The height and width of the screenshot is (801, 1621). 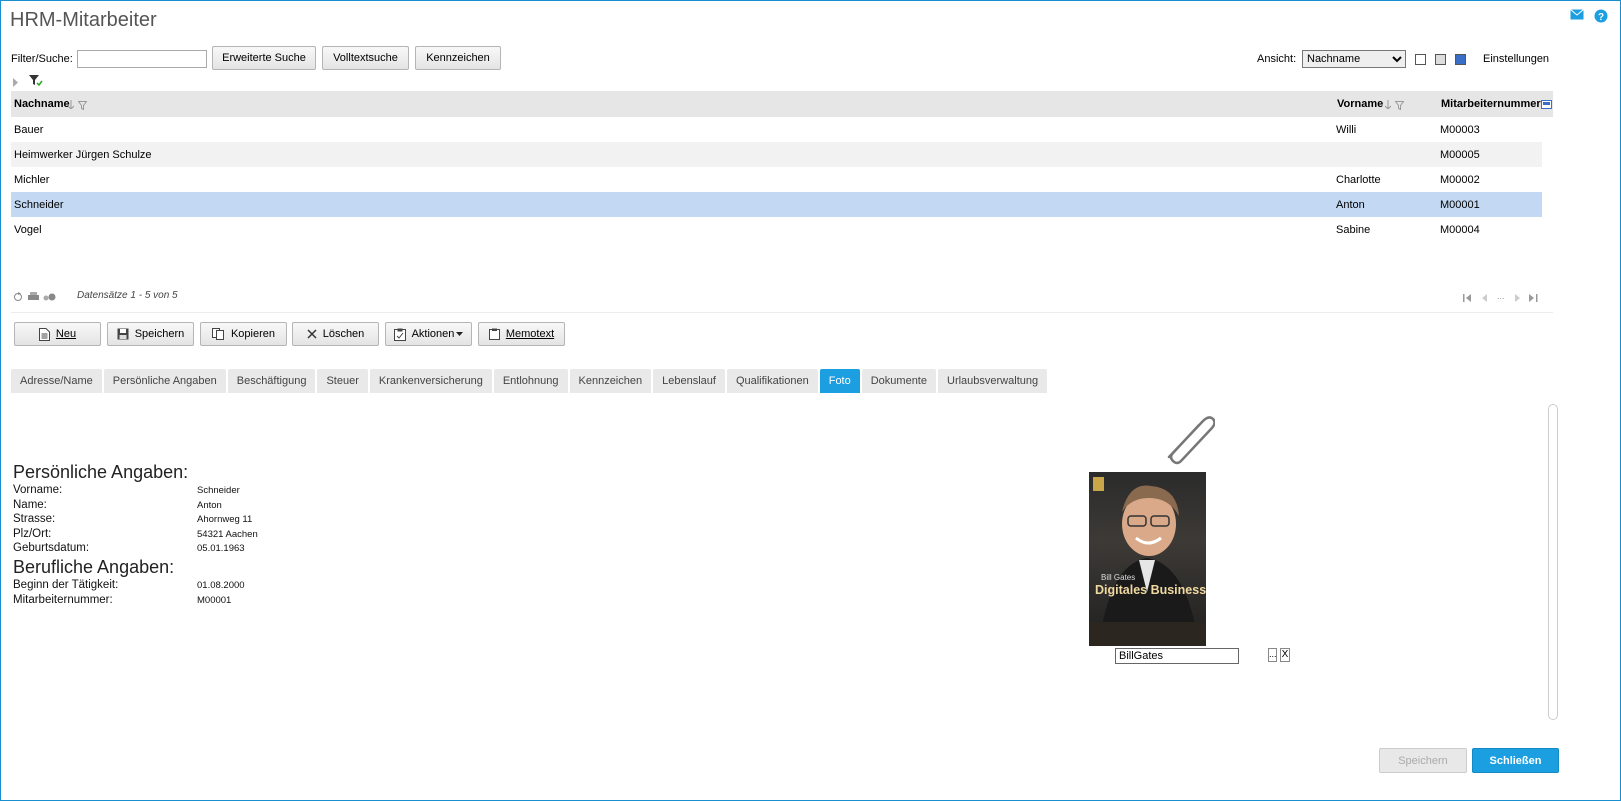 What do you see at coordinates (839, 381) in the screenshot?
I see `tab-foto: Foto` at bounding box center [839, 381].